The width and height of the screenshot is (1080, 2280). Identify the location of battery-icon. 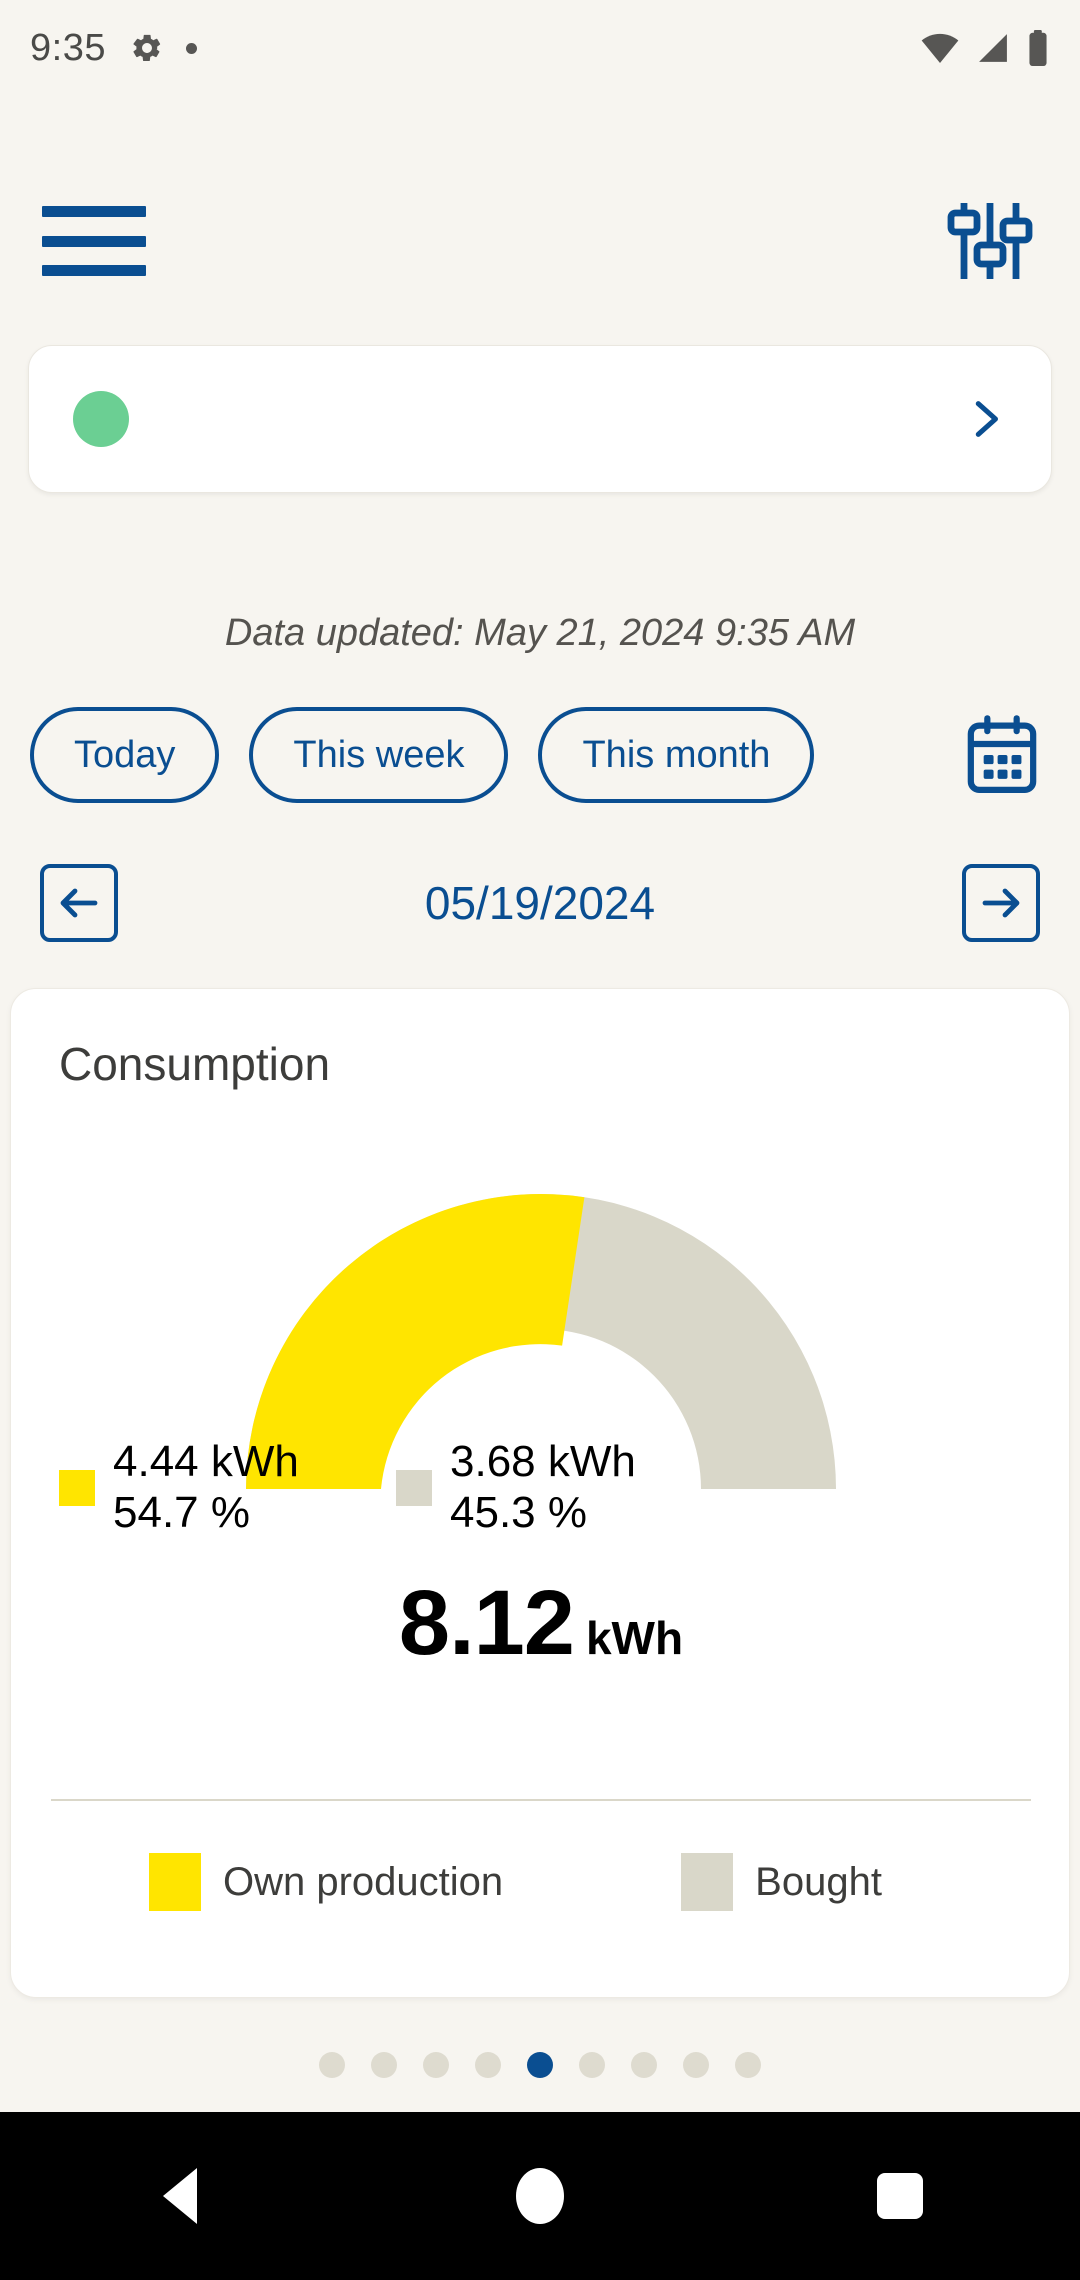
(1038, 48).